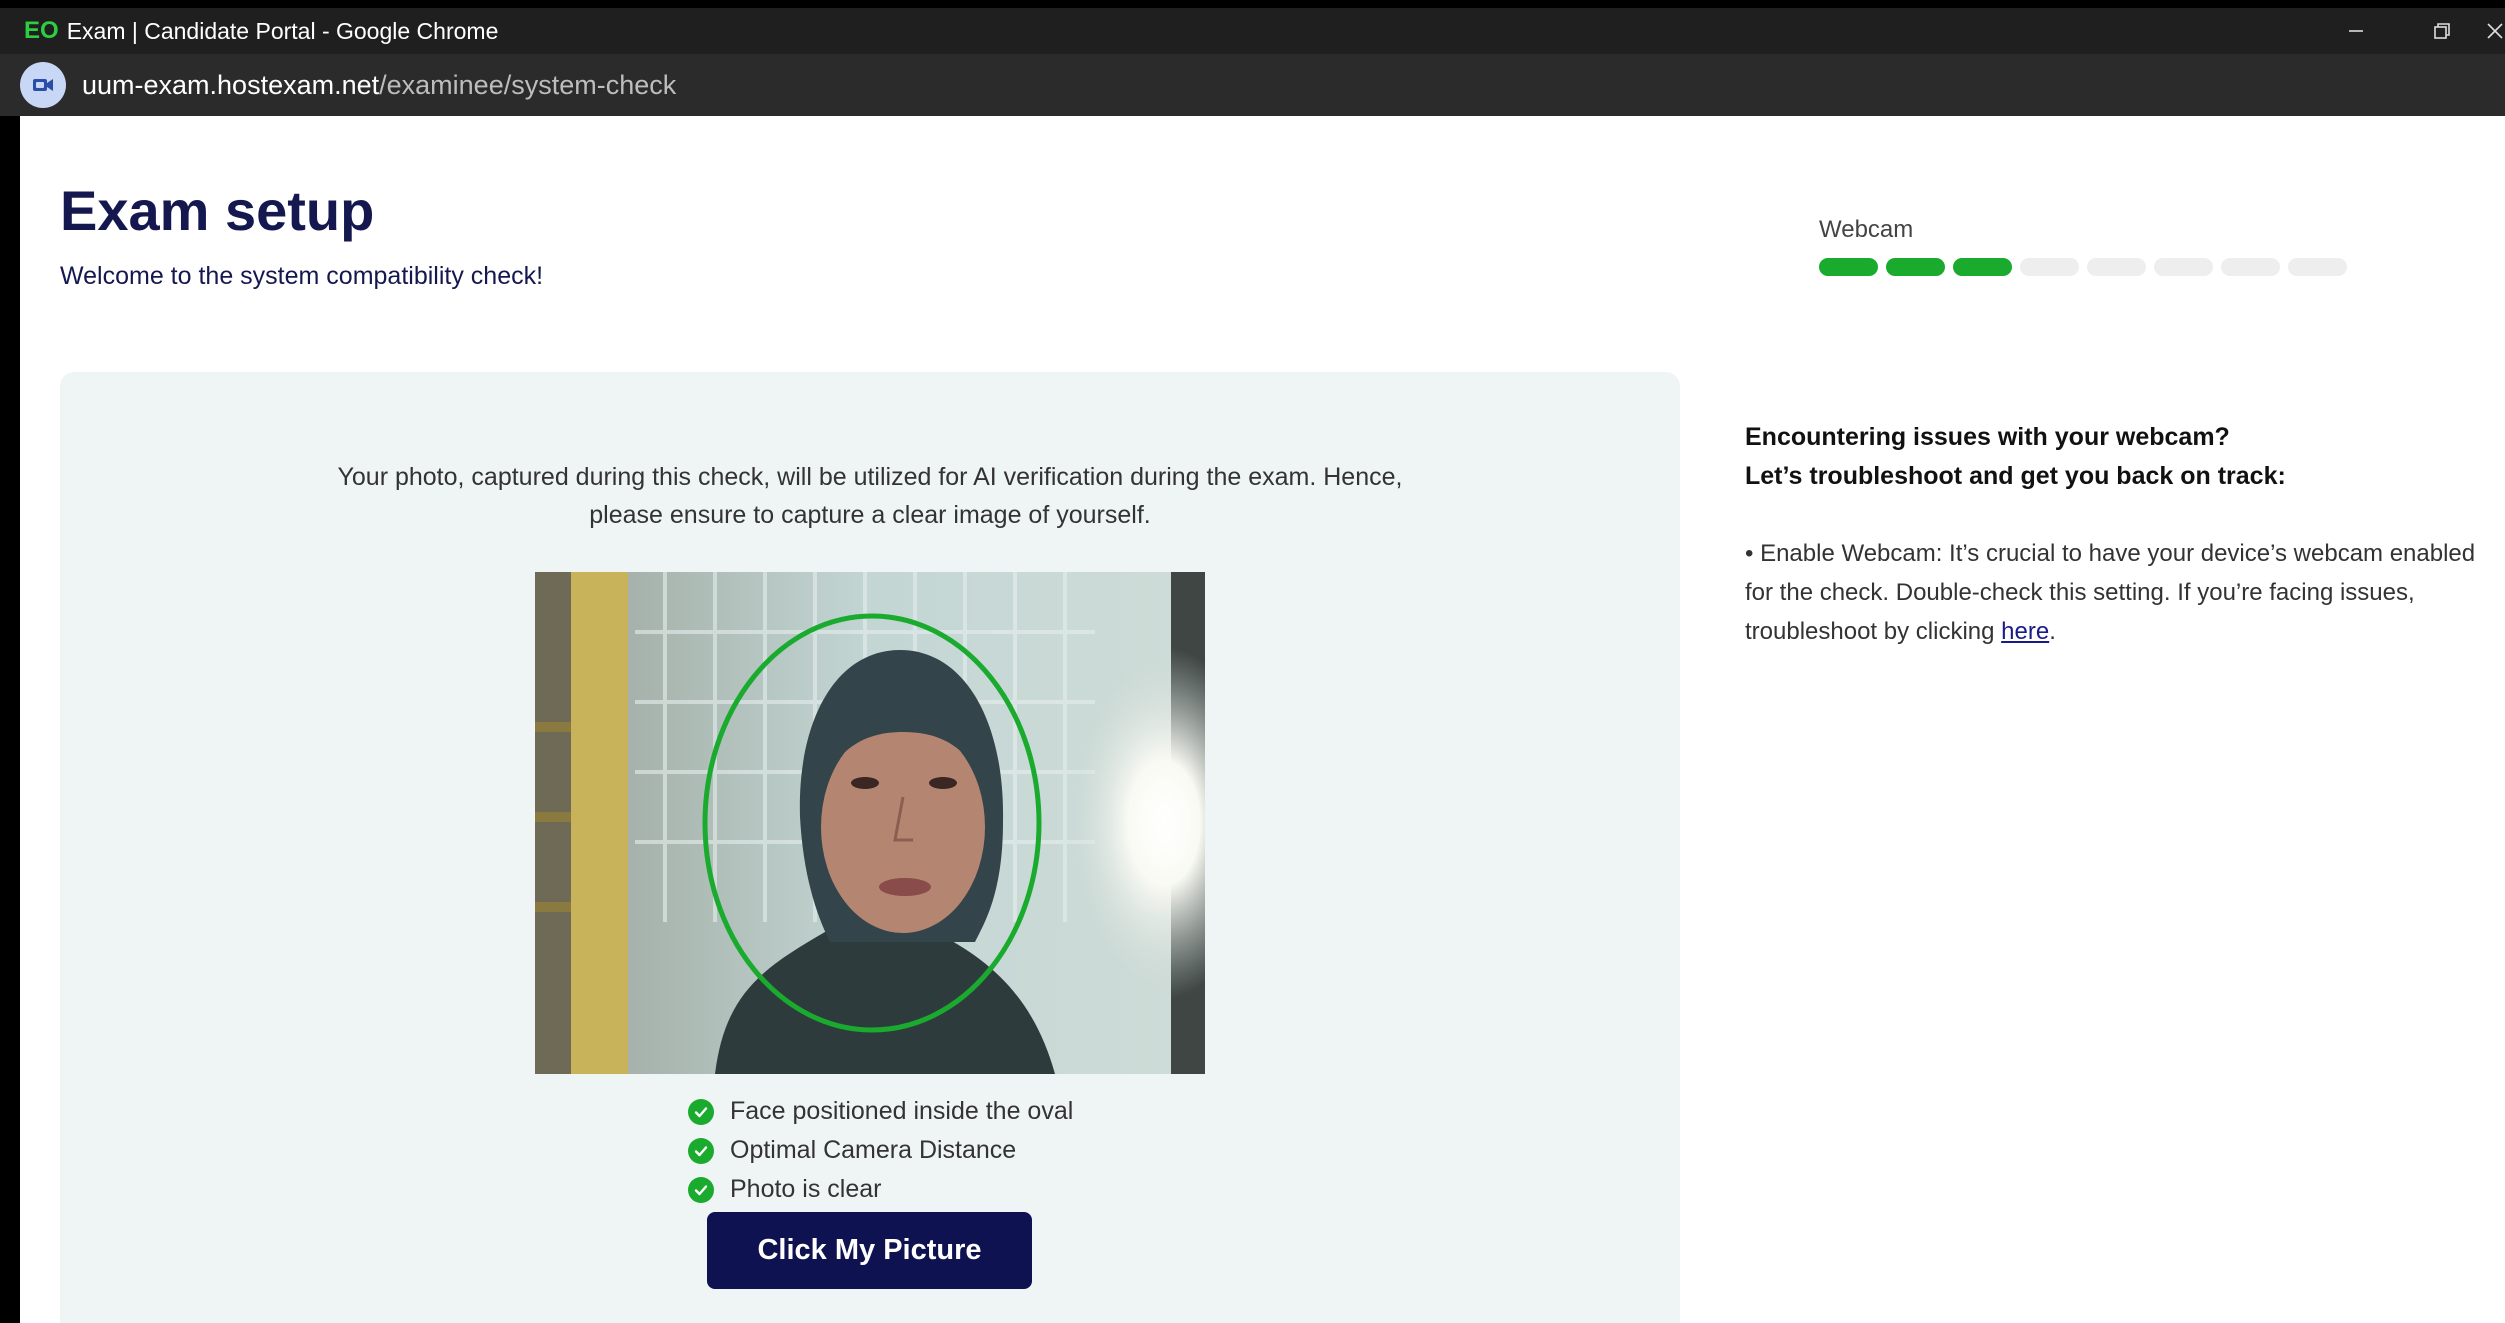 The image size is (2505, 1323). I want to click on close-icon, so click(2495, 31).